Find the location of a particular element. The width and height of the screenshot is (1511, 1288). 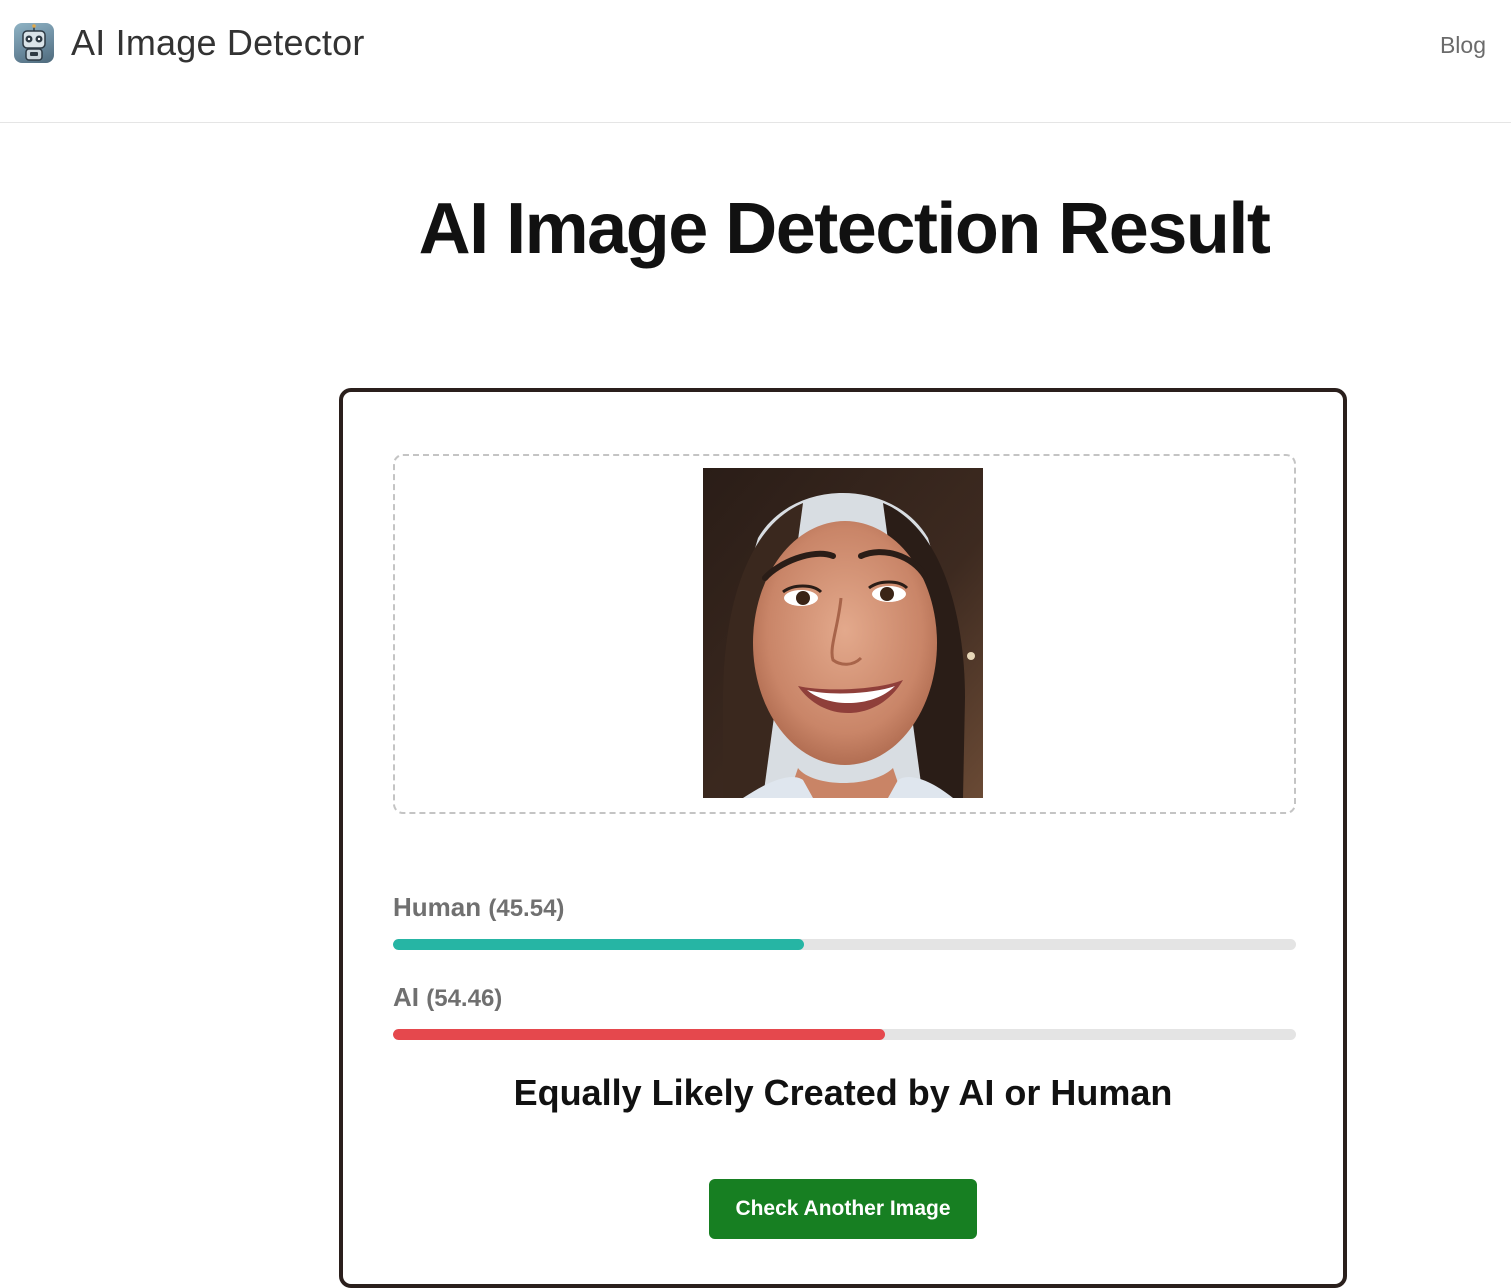

check-another-image-button: Check Another Image is located at coordinates (843, 1209).